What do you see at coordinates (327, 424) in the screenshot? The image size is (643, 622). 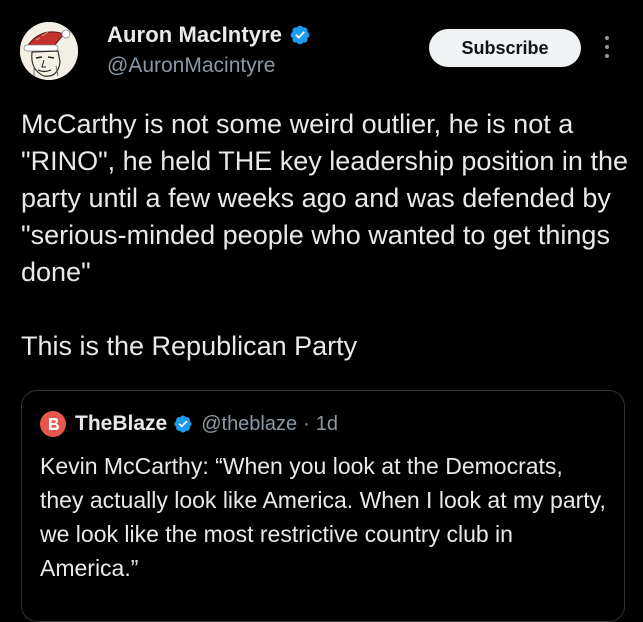 I see `quoted-timestamp: 1d` at bounding box center [327, 424].